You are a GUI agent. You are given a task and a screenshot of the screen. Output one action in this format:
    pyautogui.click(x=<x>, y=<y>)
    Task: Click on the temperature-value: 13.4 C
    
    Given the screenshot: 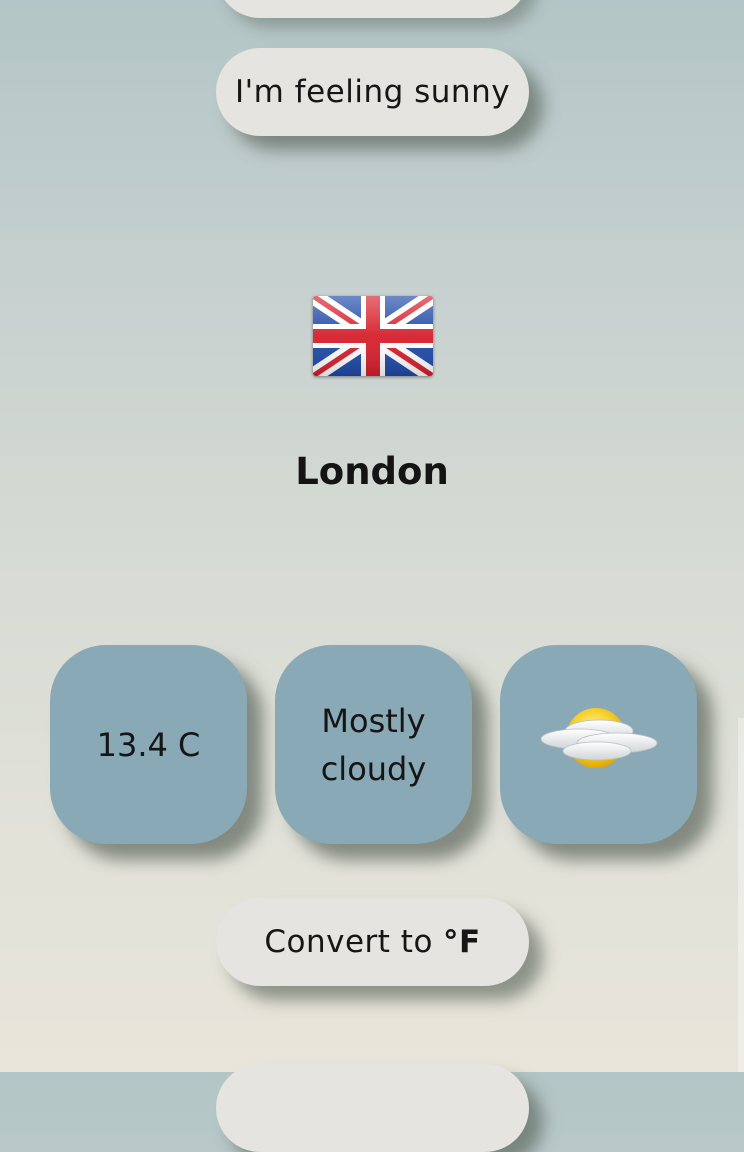 What is the action you would take?
    pyautogui.click(x=148, y=744)
    